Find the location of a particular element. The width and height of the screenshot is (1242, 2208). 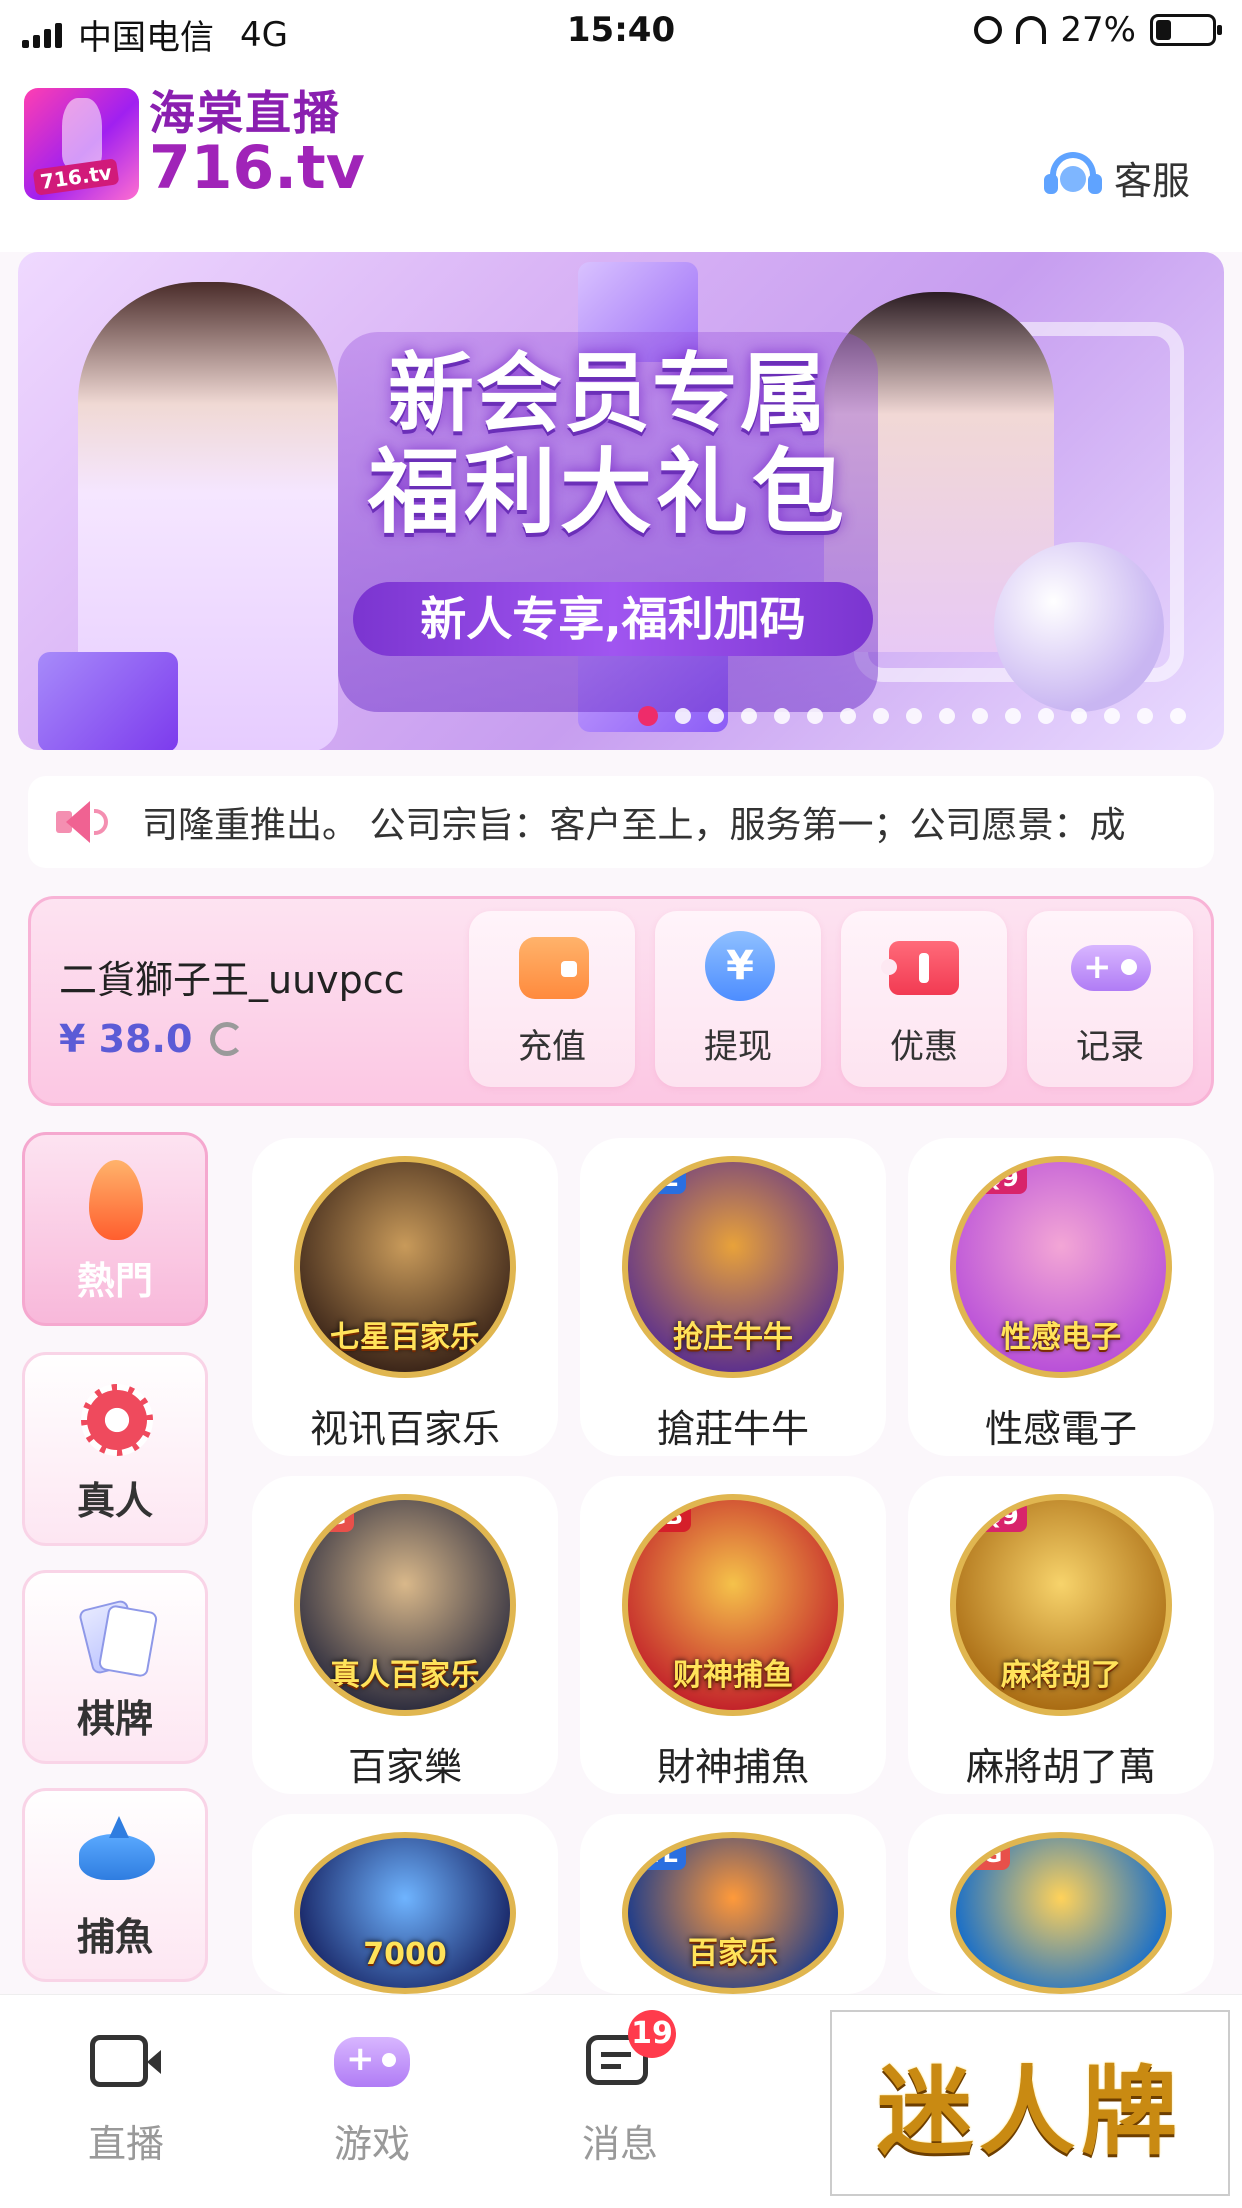

game-tile: CQ9 性感电子性感電子 is located at coordinates (1061, 1297).